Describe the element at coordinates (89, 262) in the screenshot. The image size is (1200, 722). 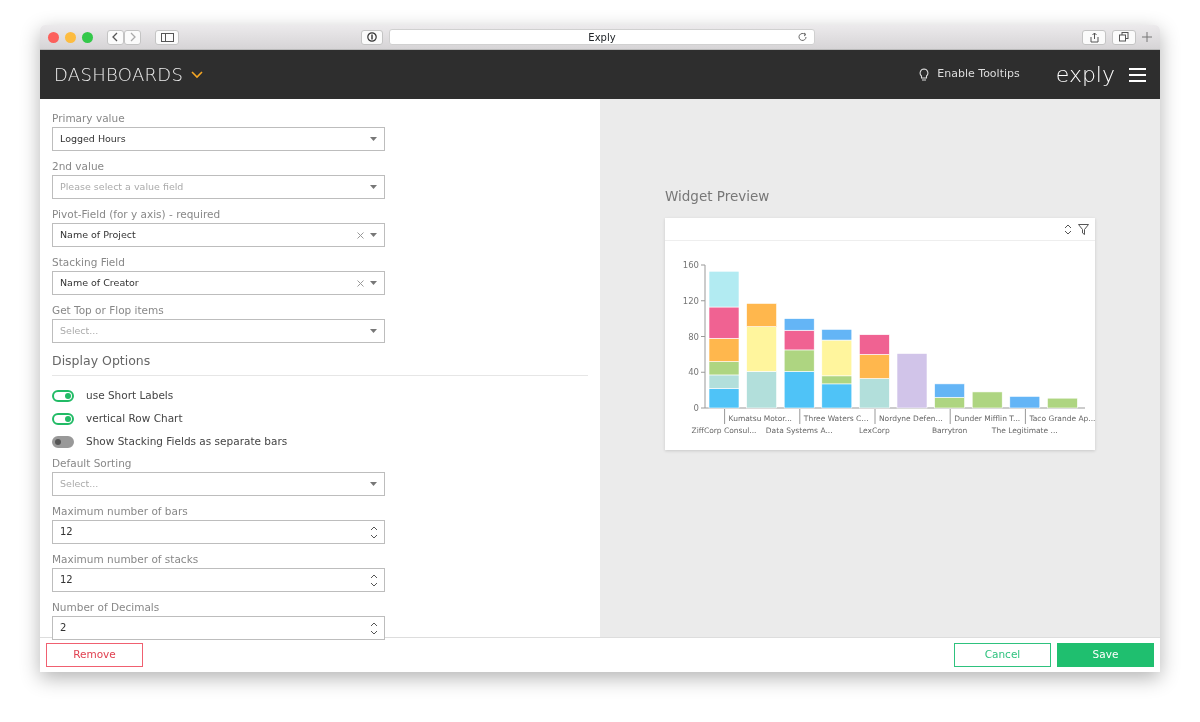
I see `field-label: Stacking Field` at that location.